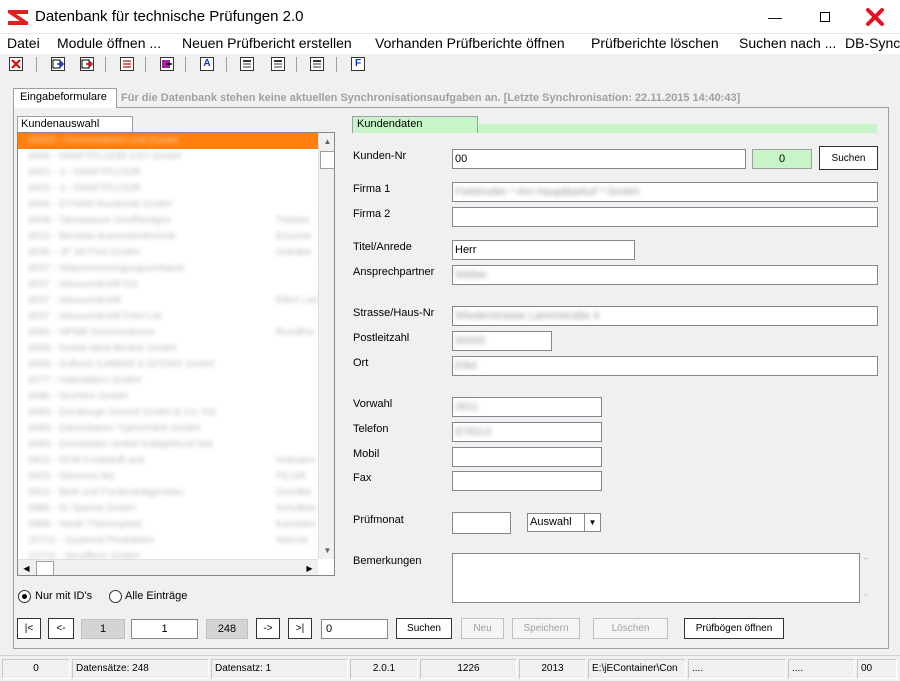 This screenshot has height=681, width=900. Describe the element at coordinates (16, 64) in the screenshot. I see `toolbar-close-button` at that location.